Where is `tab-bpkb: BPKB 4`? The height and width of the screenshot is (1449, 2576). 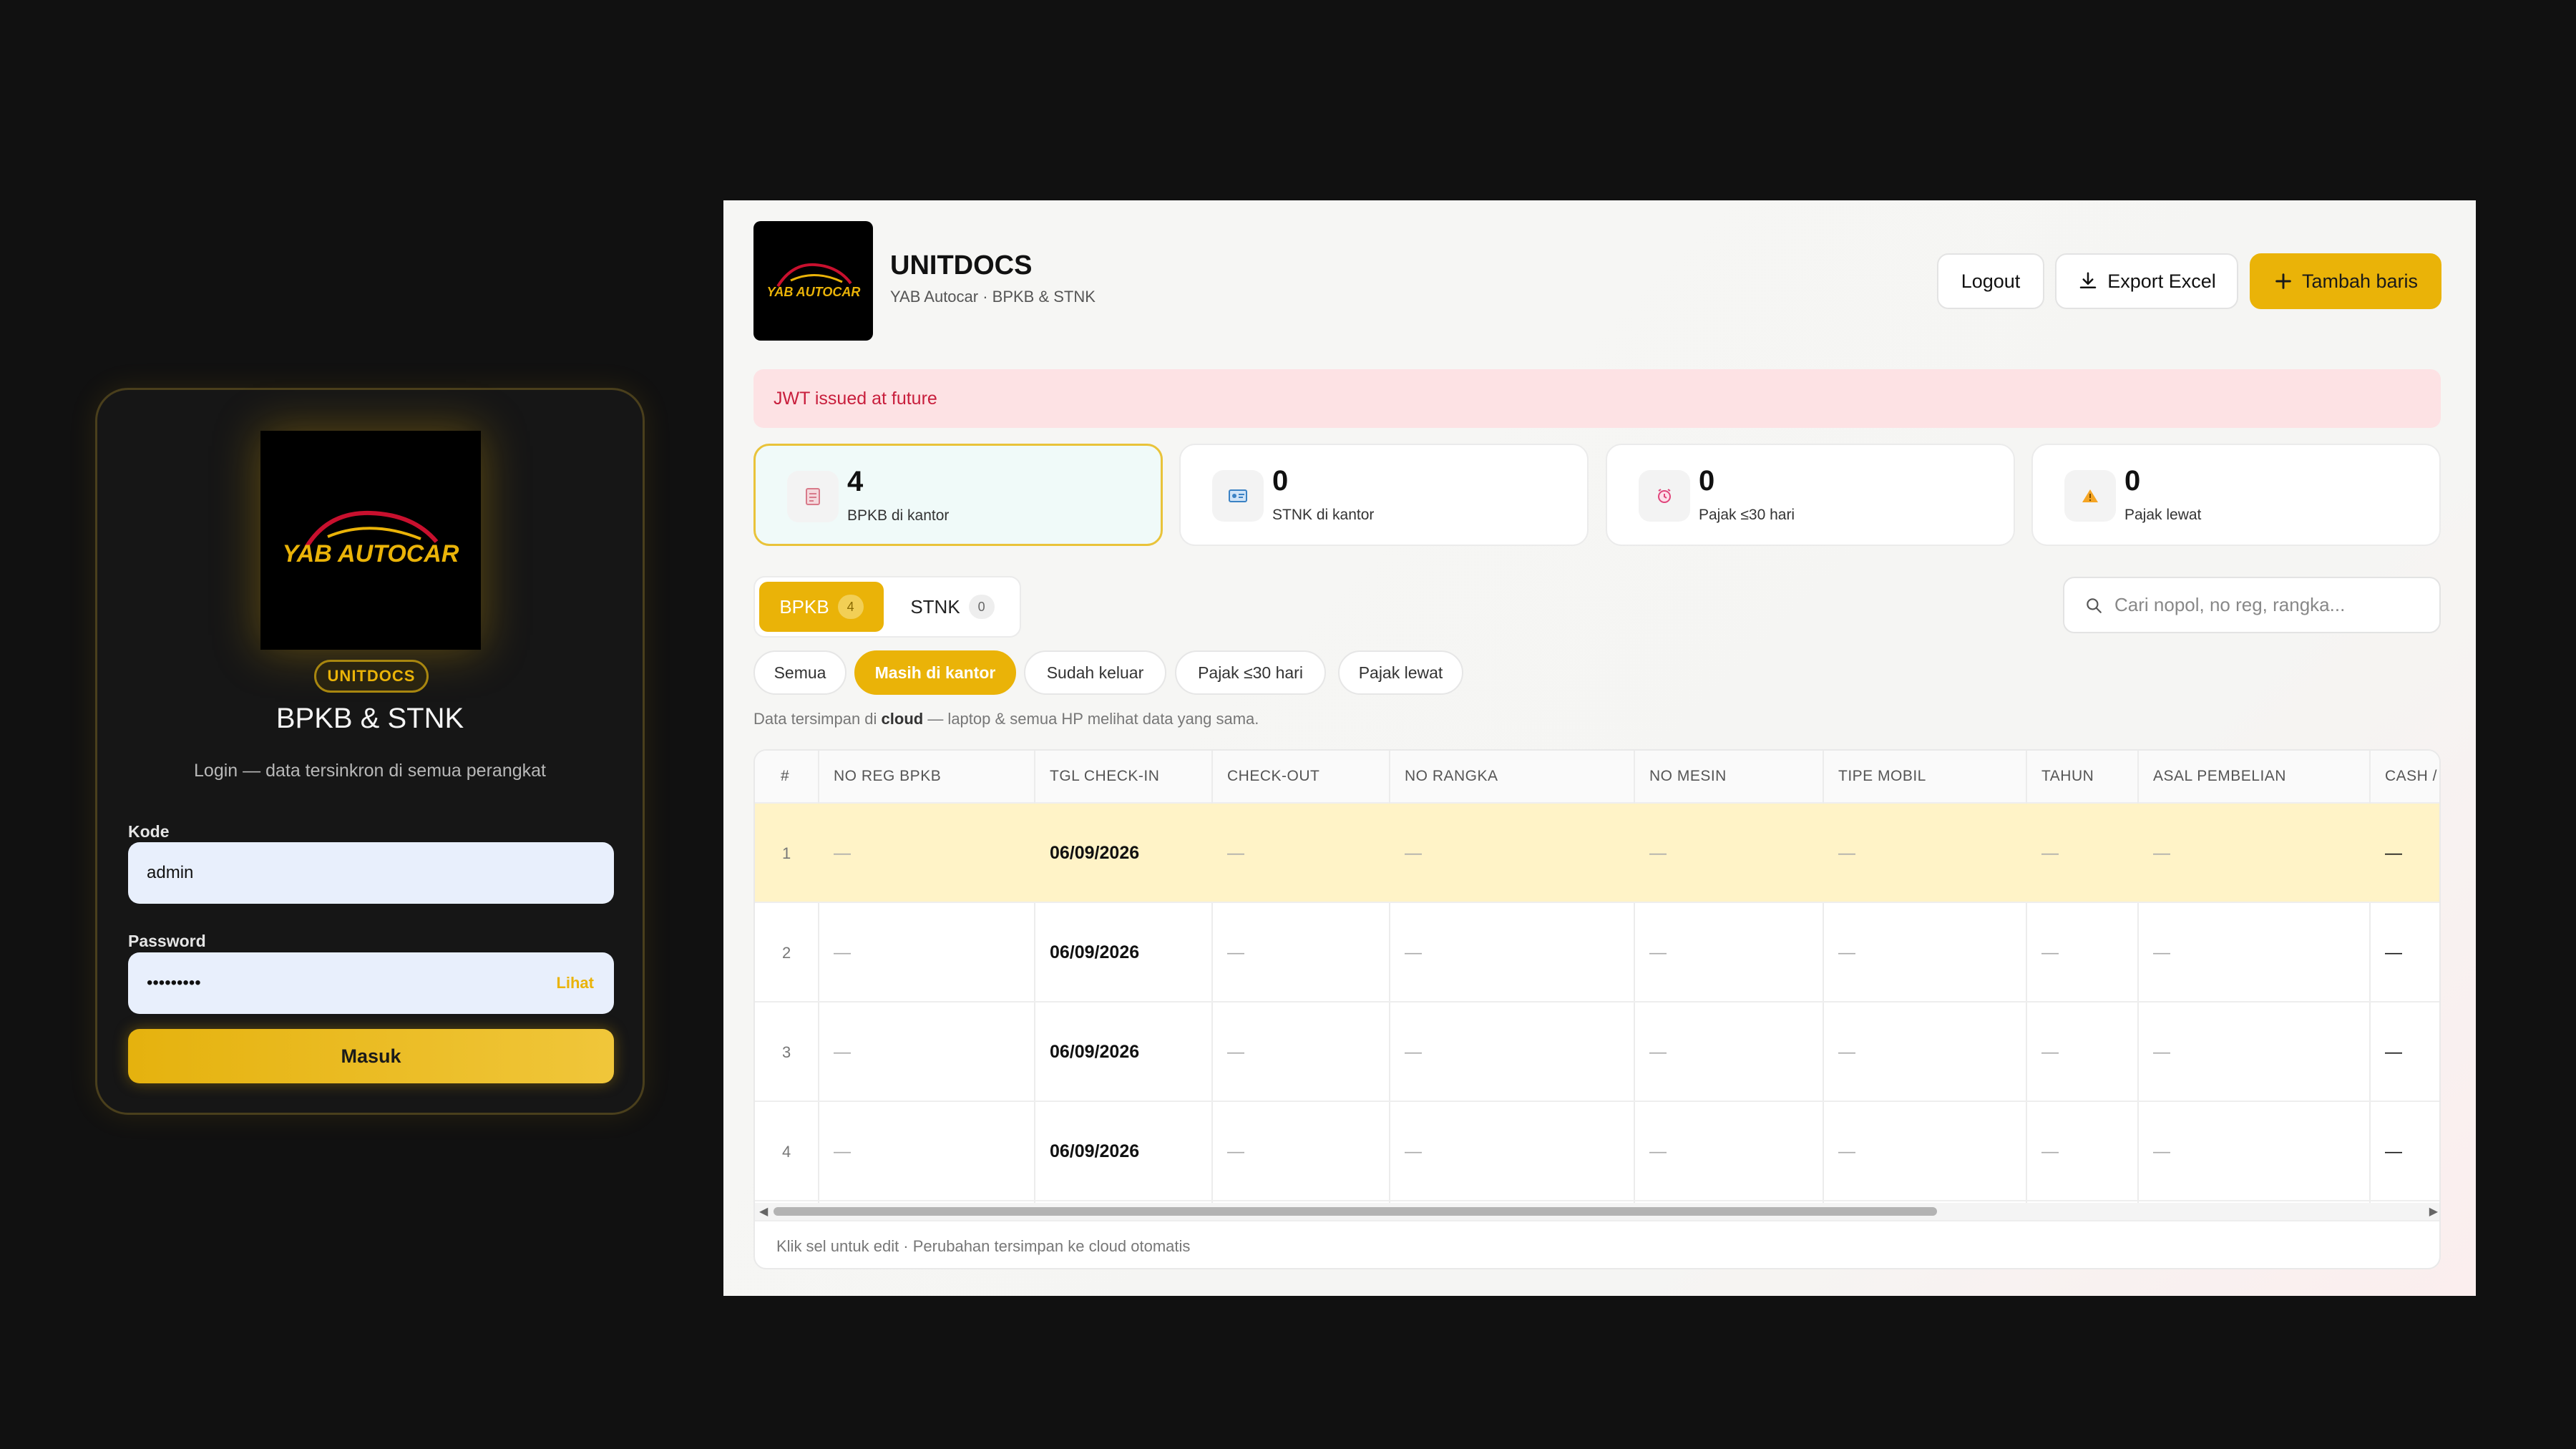 tab-bpkb: BPKB 4 is located at coordinates (822, 607).